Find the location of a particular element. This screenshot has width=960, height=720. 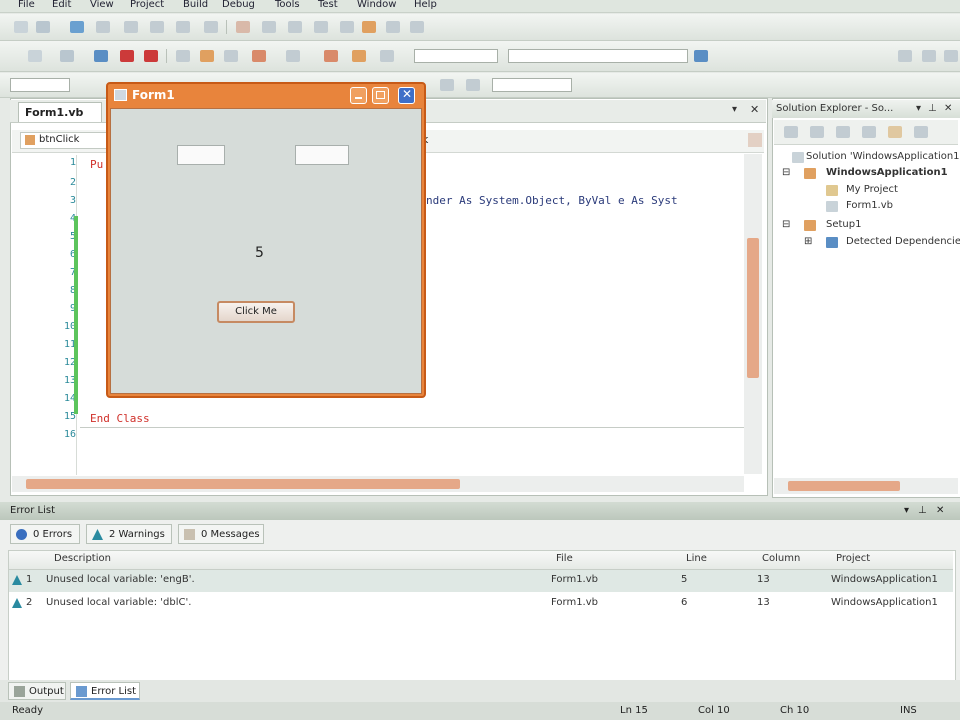

copy-icon is located at coordinates (207, 56).